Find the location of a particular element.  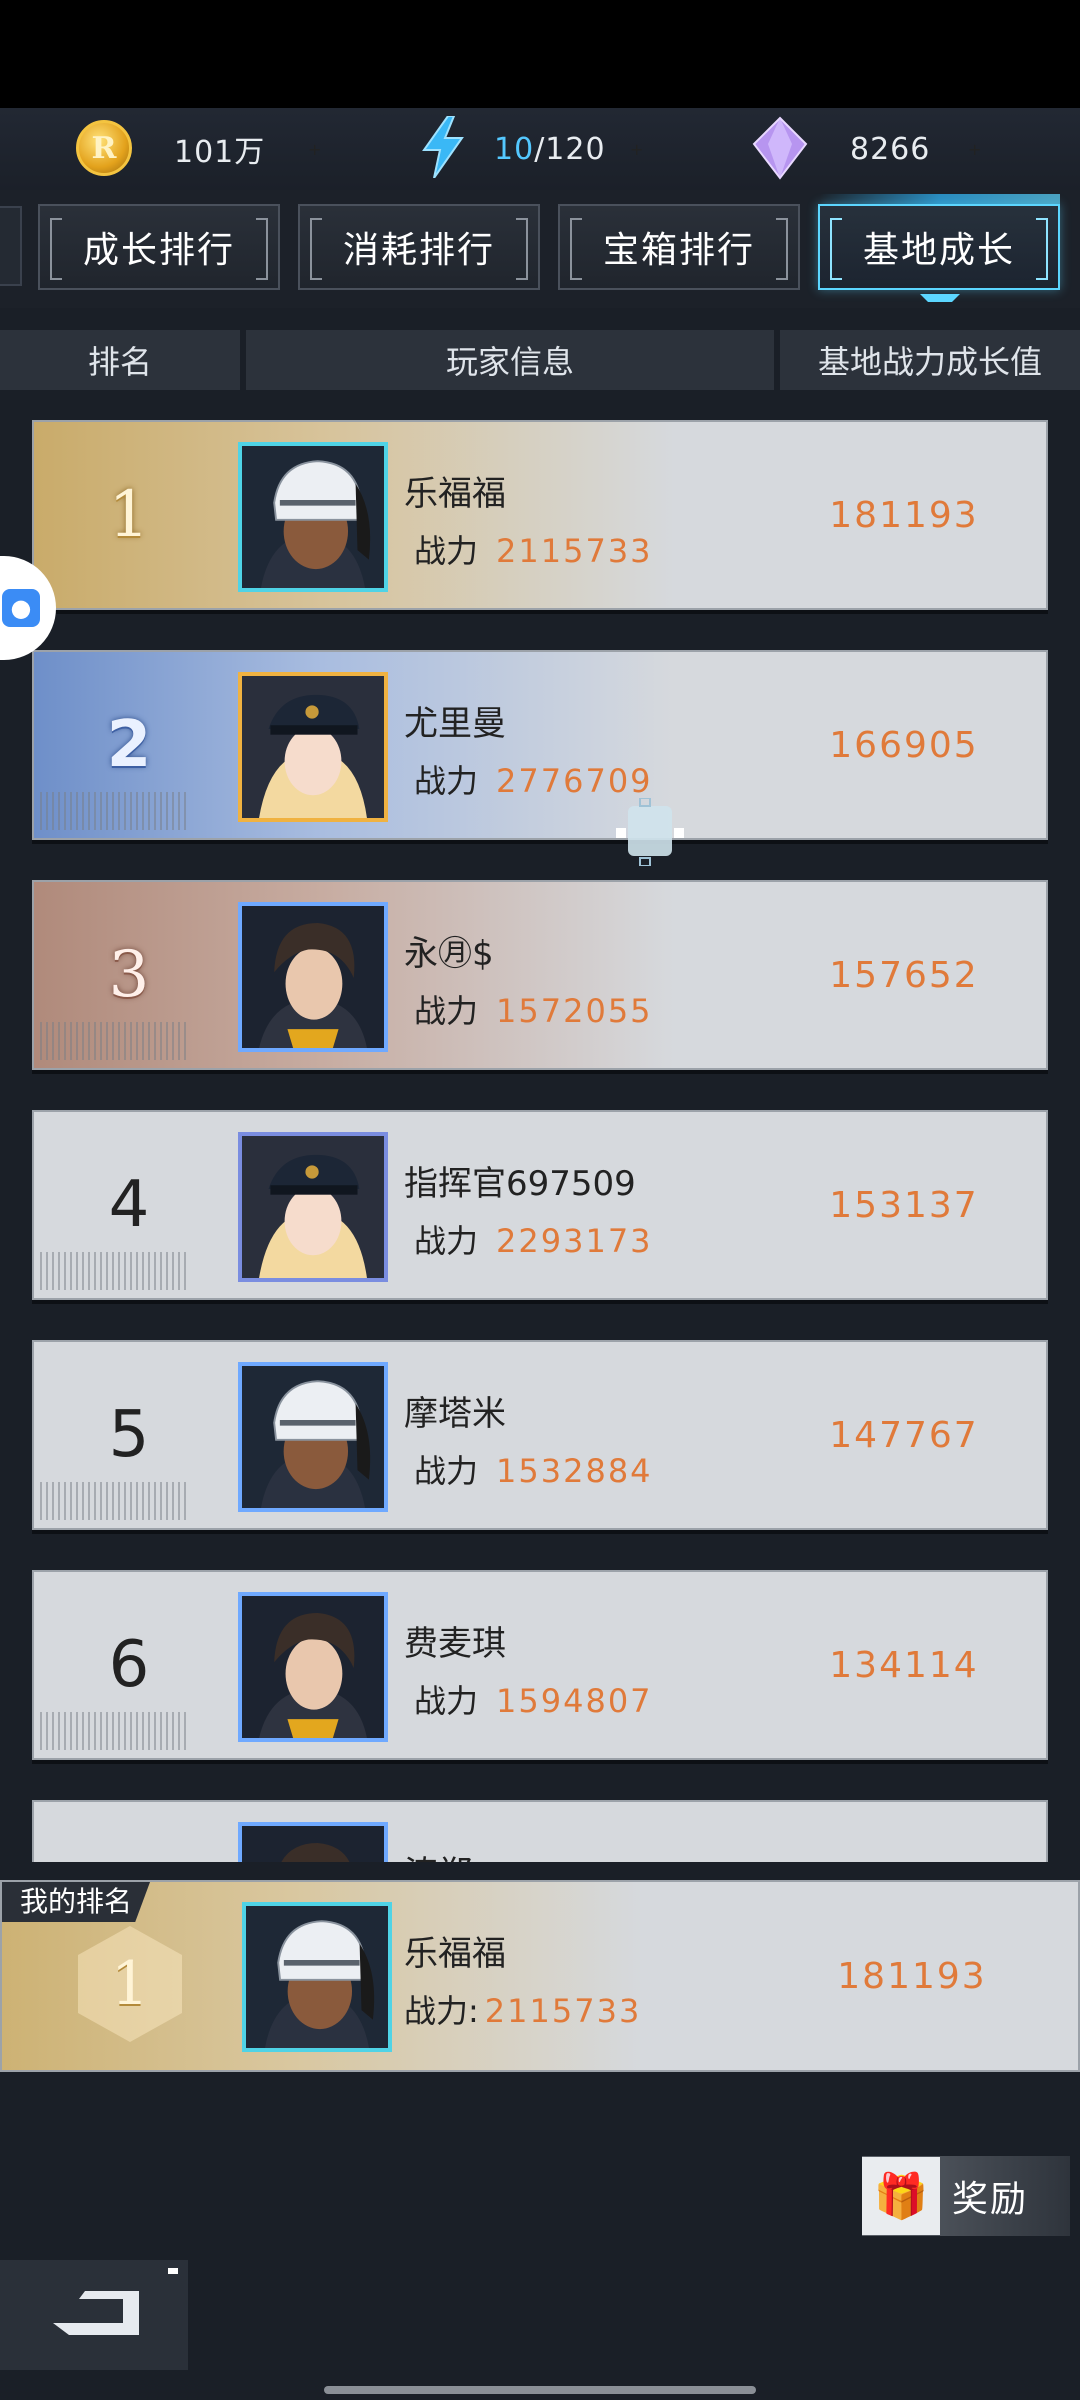

active-tab-pointer is located at coordinates (940, 298).